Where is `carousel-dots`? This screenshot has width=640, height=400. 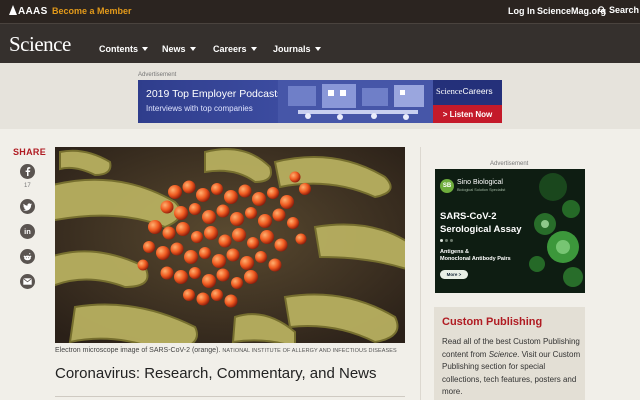 carousel-dots is located at coordinates (446, 240).